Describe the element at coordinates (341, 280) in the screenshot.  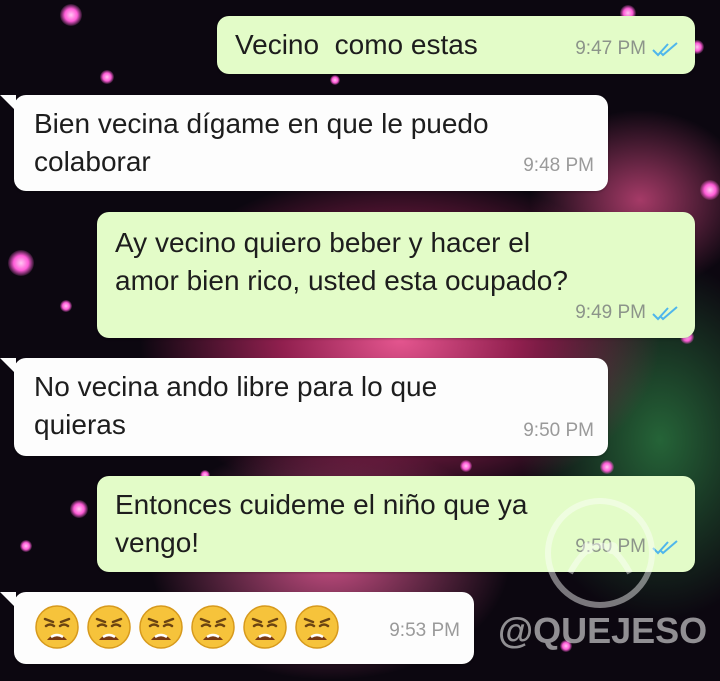
I see `message-text-line2: amor bien rico, usted esta ocupado?` at that location.